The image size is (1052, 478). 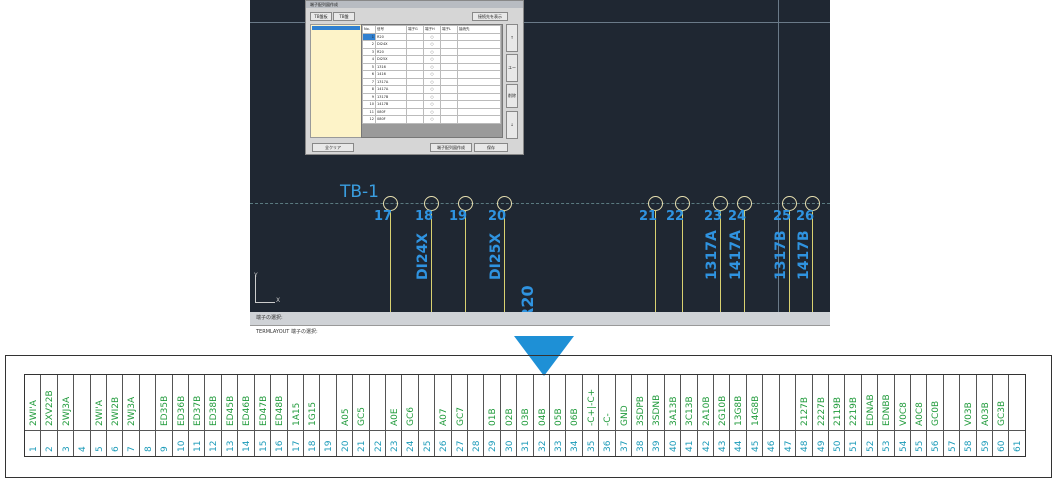 I want to click on column-header: 端子H, so click(x=432, y=29).